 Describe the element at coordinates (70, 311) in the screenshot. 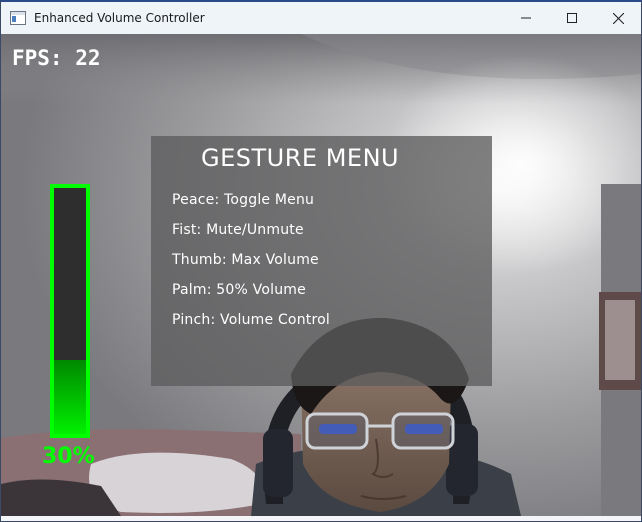

I see `volume-bar` at that location.